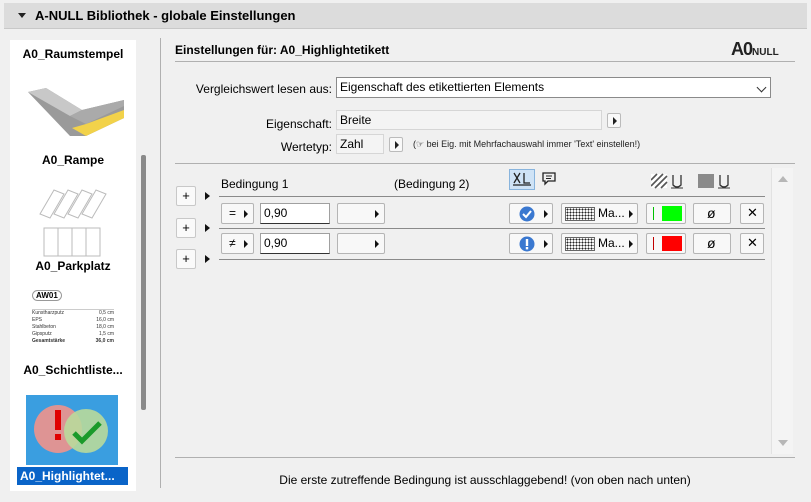 This screenshot has width=811, height=502. I want to click on valuetype-picker-button, so click(396, 144).